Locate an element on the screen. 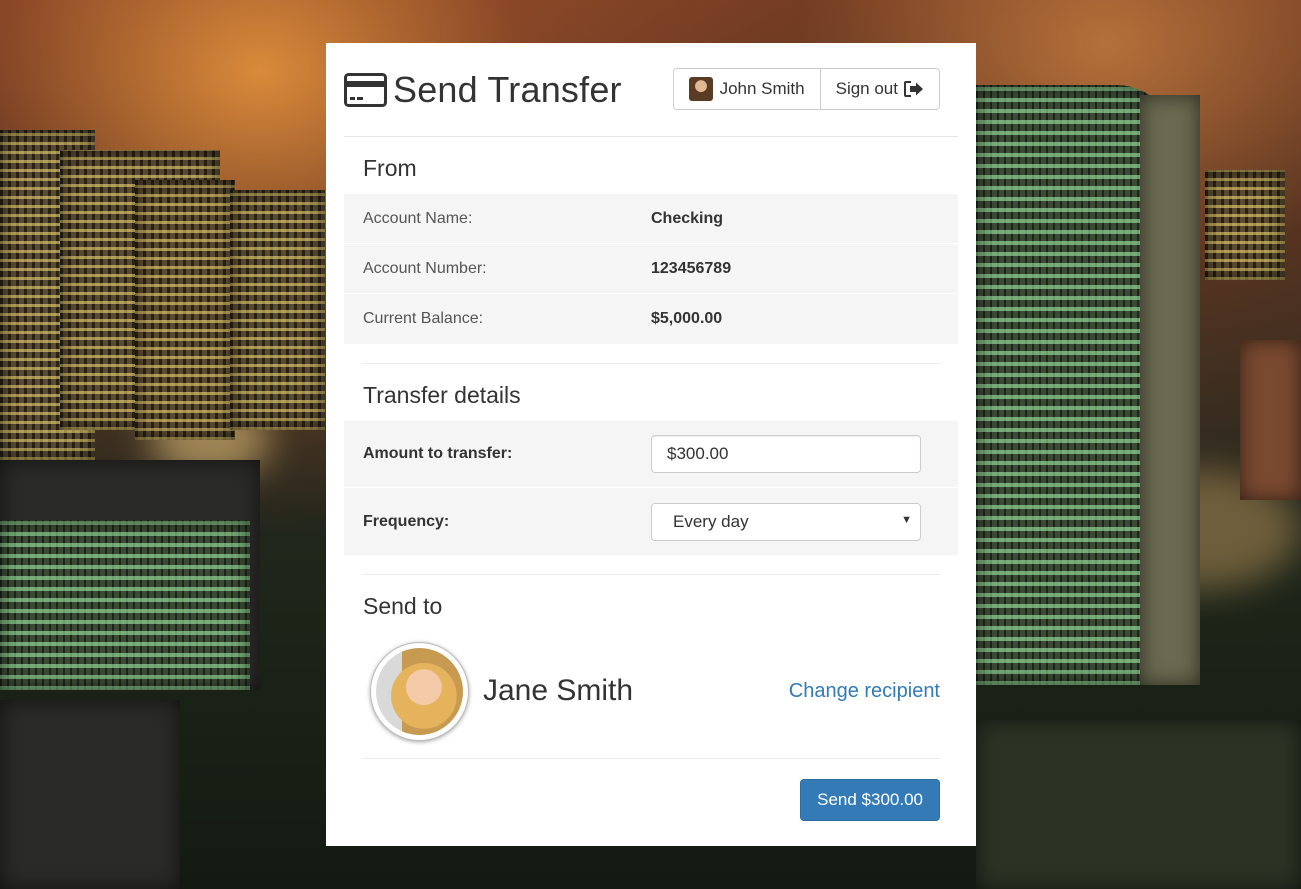 Image resolution: width=1301 pixels, height=889 pixels. sign-out-icon is located at coordinates (913, 89).